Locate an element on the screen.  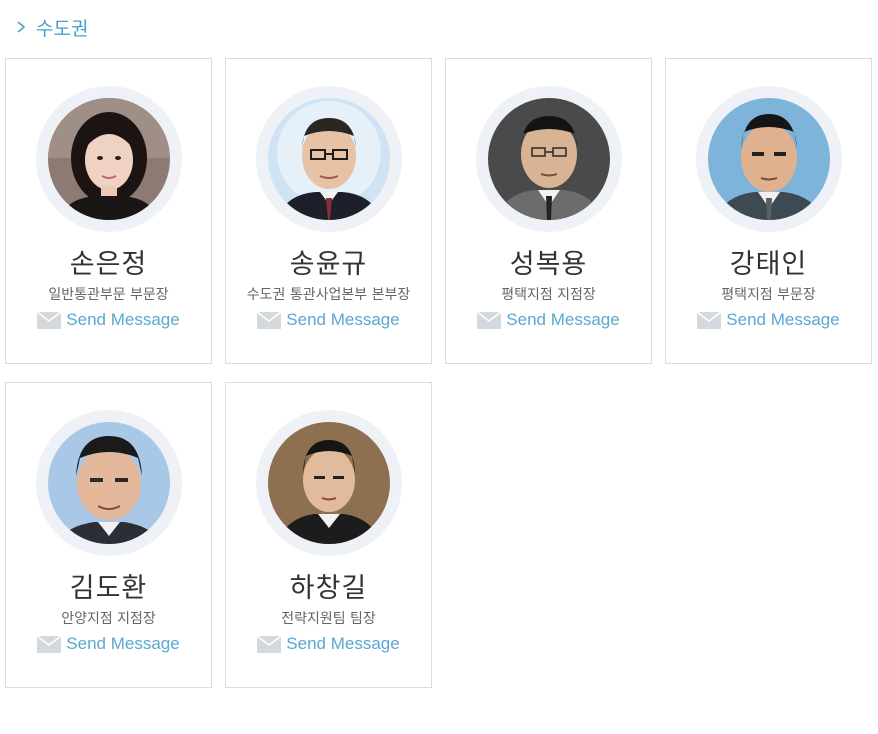
member-title: 전략지원팀 팀장 is located at coordinates (328, 619).